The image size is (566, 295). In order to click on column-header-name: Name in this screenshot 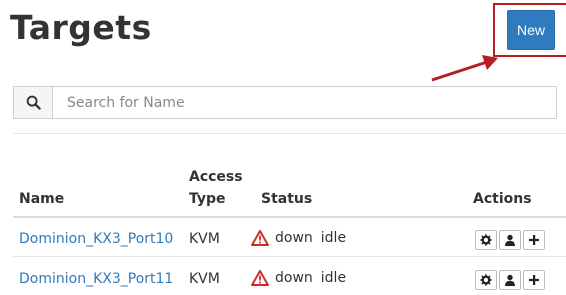, I will do `click(41, 199)`.